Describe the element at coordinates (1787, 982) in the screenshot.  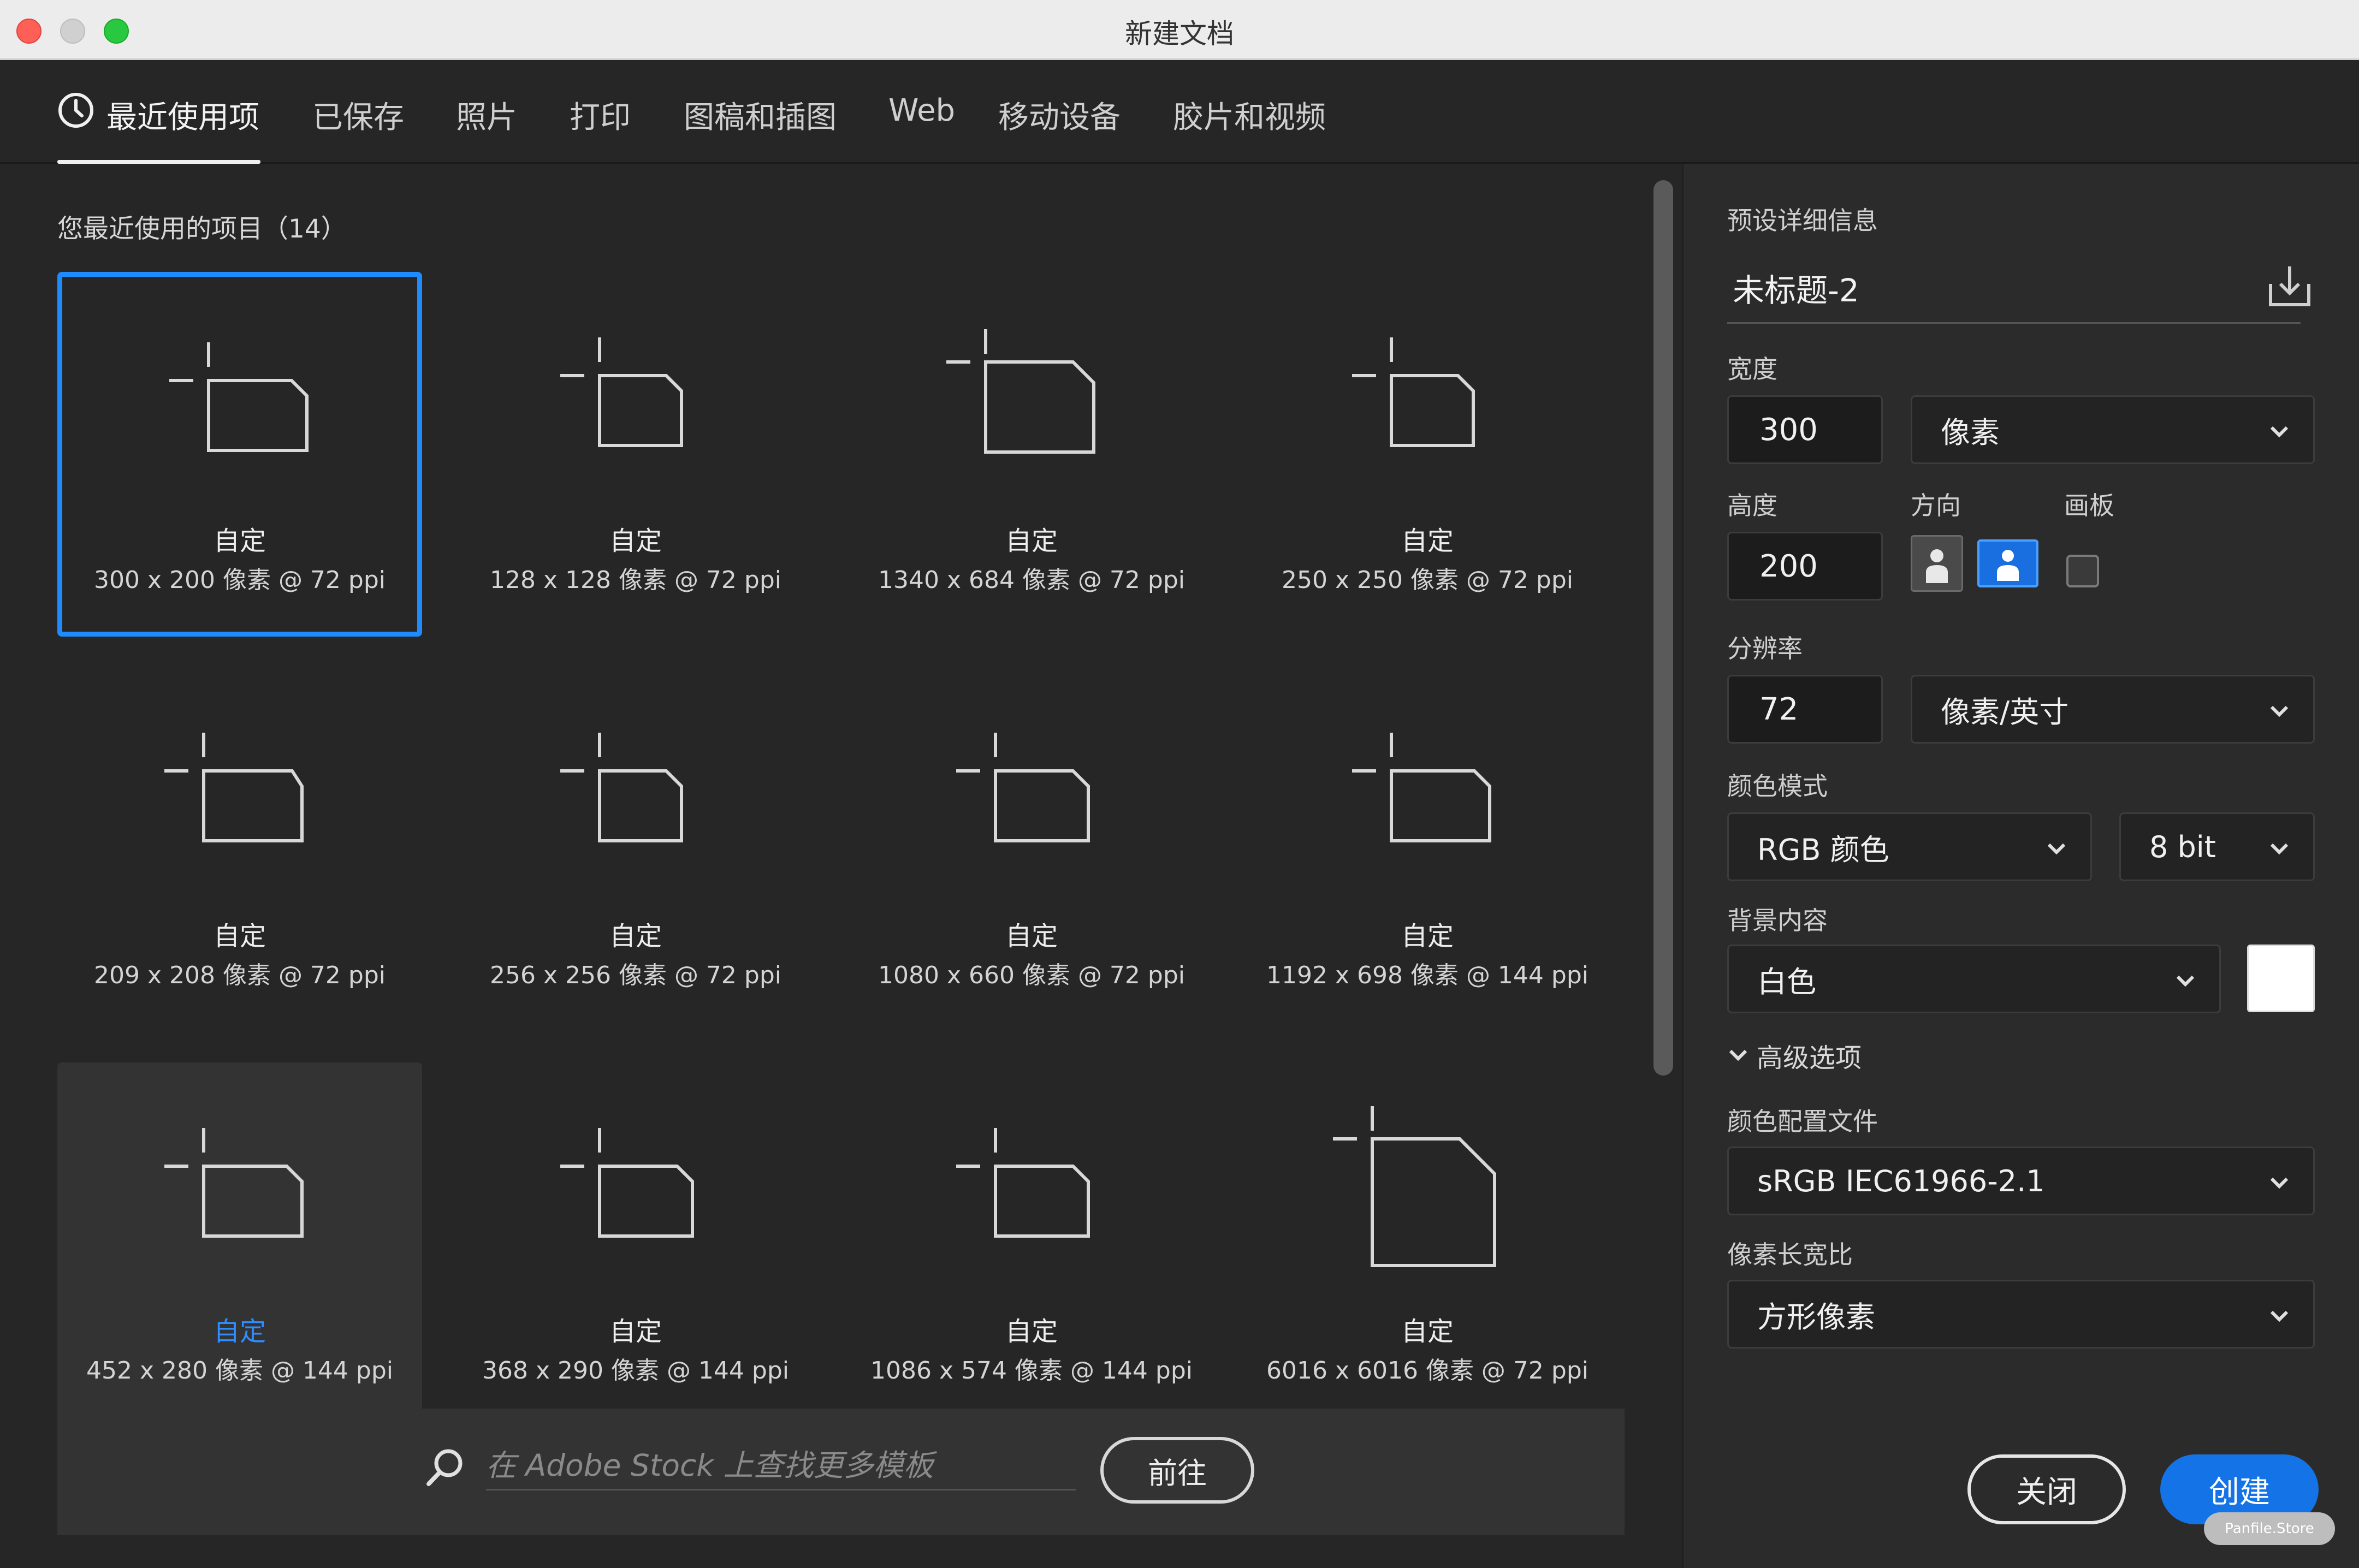
I see `background-value: 白色` at that location.